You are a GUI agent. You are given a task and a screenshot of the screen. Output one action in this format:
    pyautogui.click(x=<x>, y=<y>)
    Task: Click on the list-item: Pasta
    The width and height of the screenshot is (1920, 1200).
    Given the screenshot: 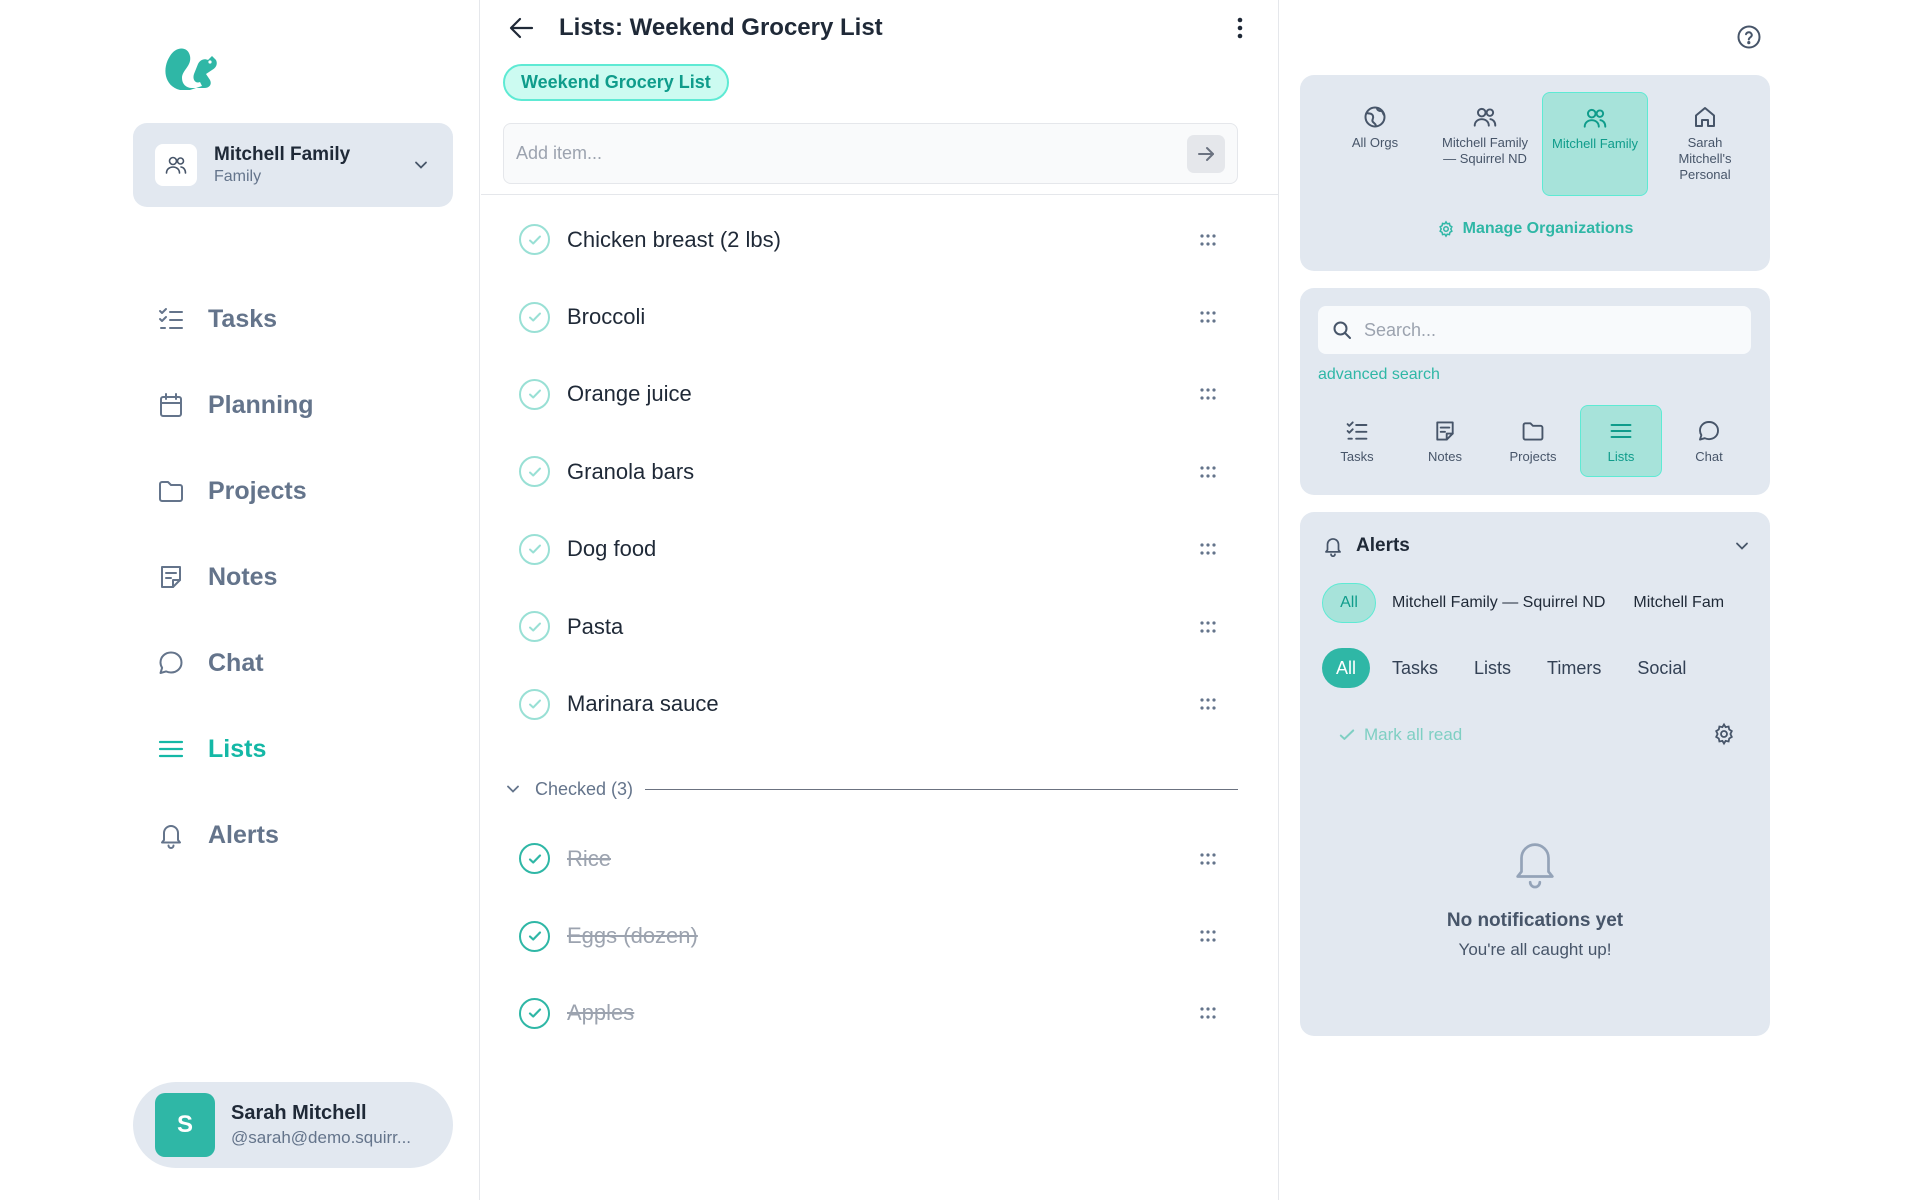 What is the action you would take?
    pyautogui.click(x=879, y=626)
    